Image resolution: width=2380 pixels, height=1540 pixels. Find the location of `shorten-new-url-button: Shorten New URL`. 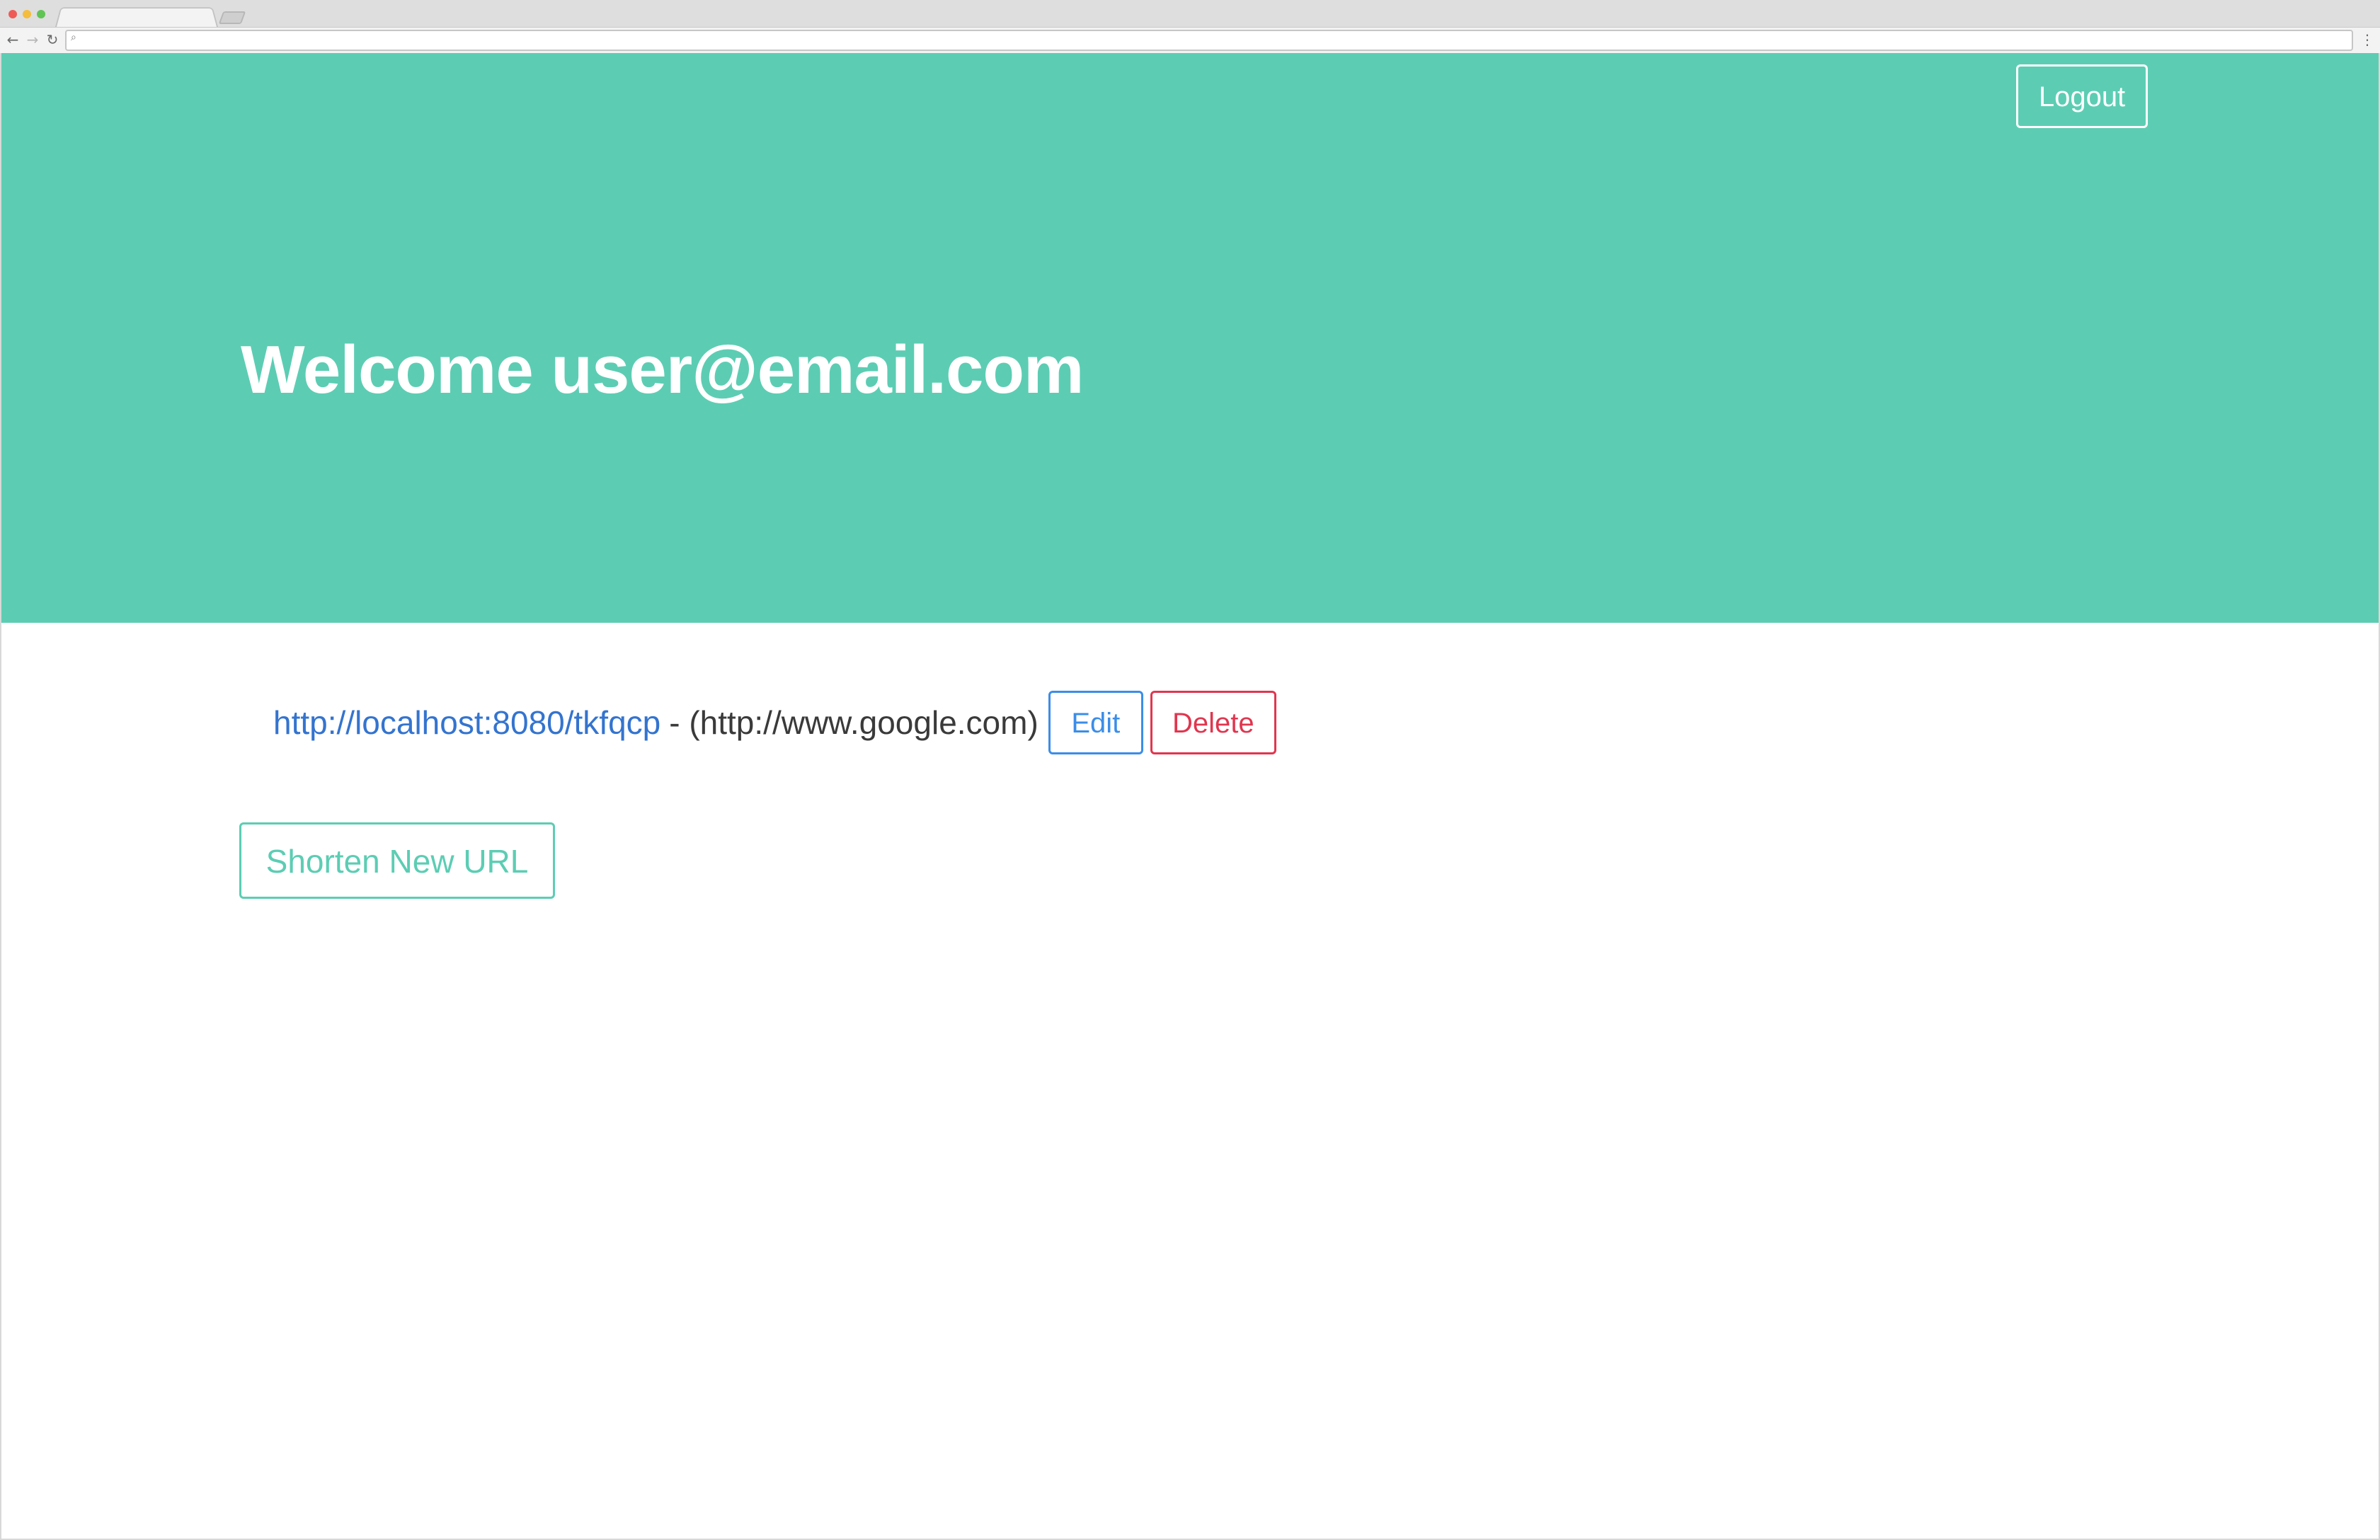

shorten-new-url-button: Shorten New URL is located at coordinates (397, 861).